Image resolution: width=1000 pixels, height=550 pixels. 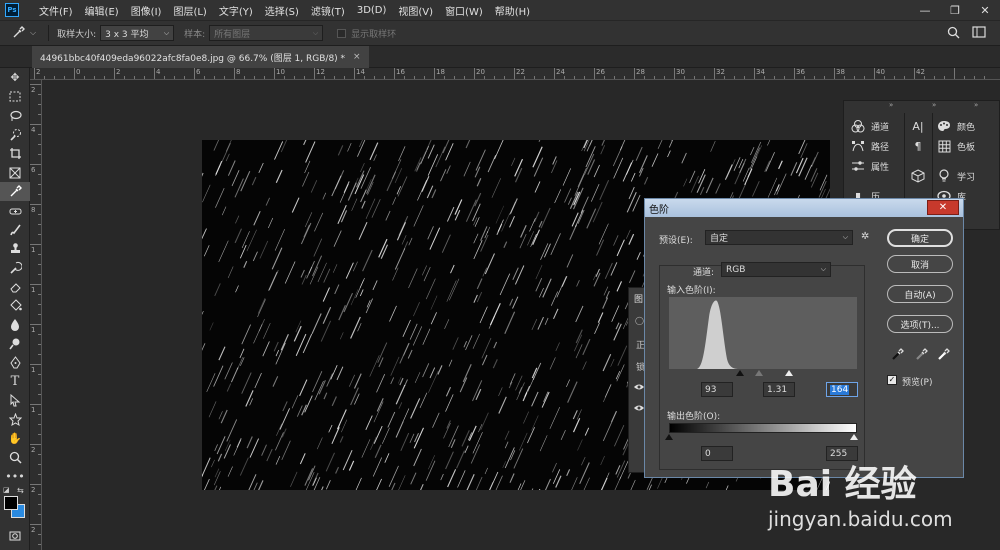 I want to click on menu-window: 窗口(W), so click(x=464, y=10).